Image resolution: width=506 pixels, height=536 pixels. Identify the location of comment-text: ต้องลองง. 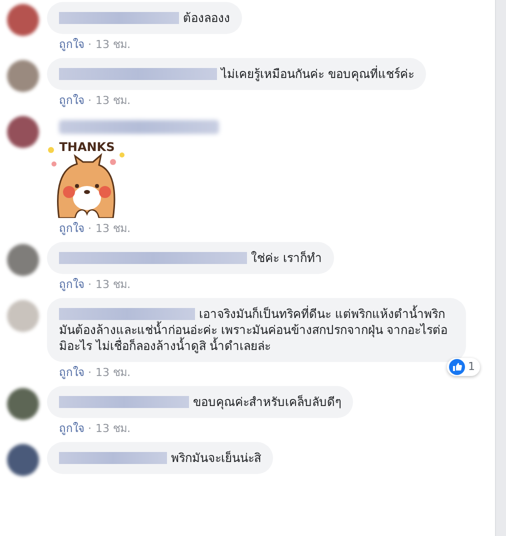
(206, 18).